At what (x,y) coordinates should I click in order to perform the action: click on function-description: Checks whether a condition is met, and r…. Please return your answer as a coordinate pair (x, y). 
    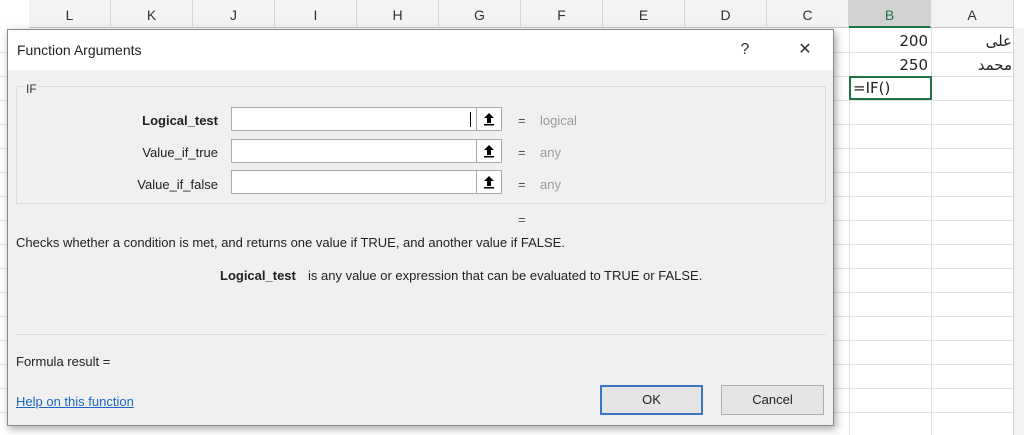
    Looking at the image, I should click on (290, 242).